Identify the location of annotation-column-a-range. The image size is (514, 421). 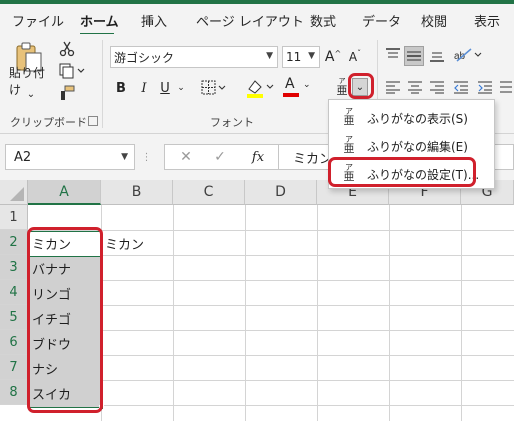
(65, 320).